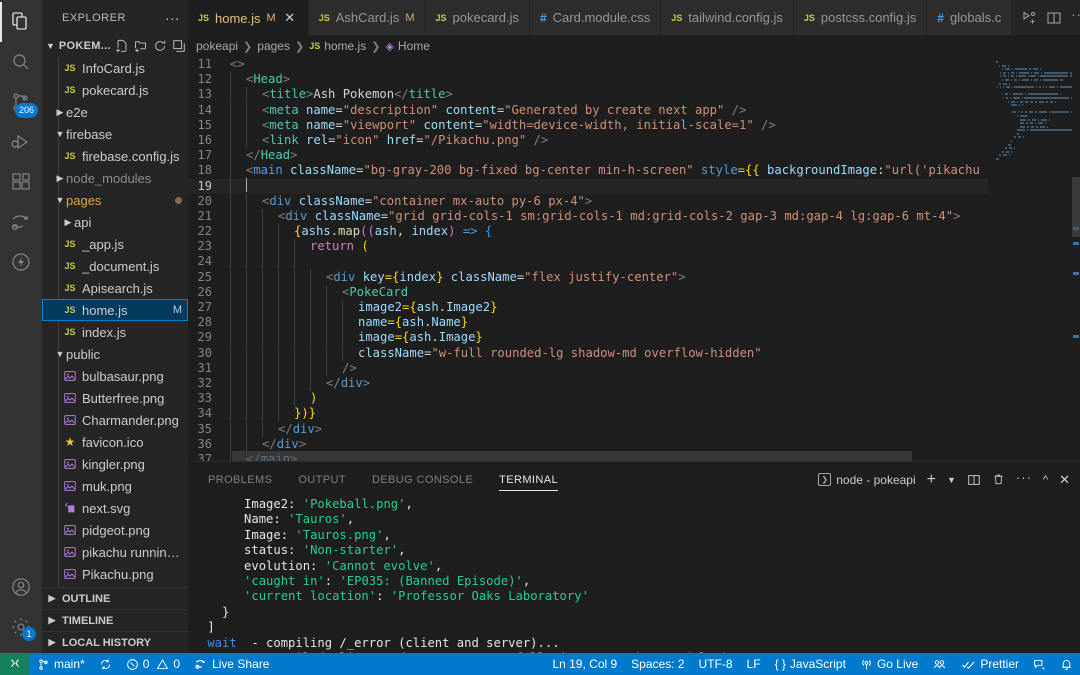  What do you see at coordinates (998, 479) in the screenshot?
I see `trash-icon` at bounding box center [998, 479].